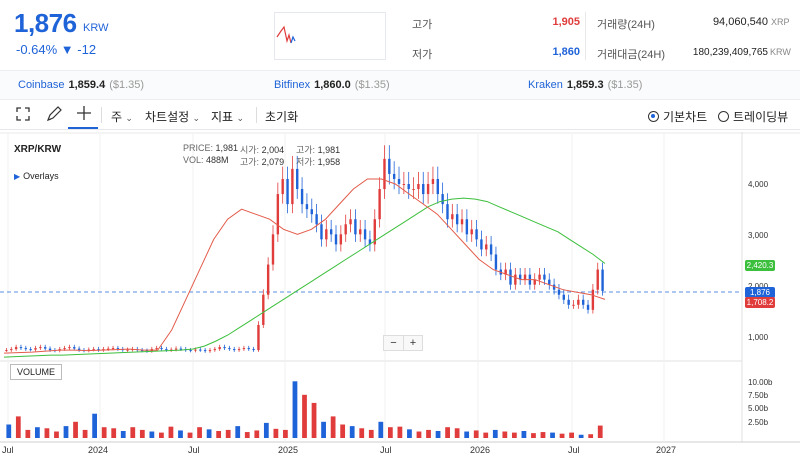 This screenshot has height=461, width=800. I want to click on exchange-bitfinex: Bitfinex 1,860.0 ($1.35), so click(332, 85).